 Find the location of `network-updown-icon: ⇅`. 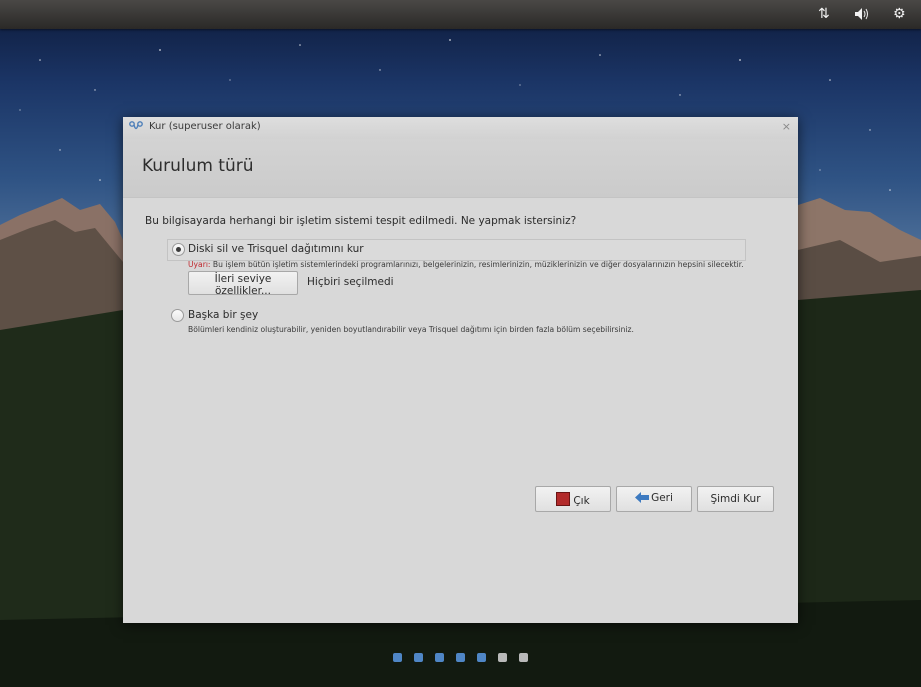

network-updown-icon: ⇅ is located at coordinates (824, 14).